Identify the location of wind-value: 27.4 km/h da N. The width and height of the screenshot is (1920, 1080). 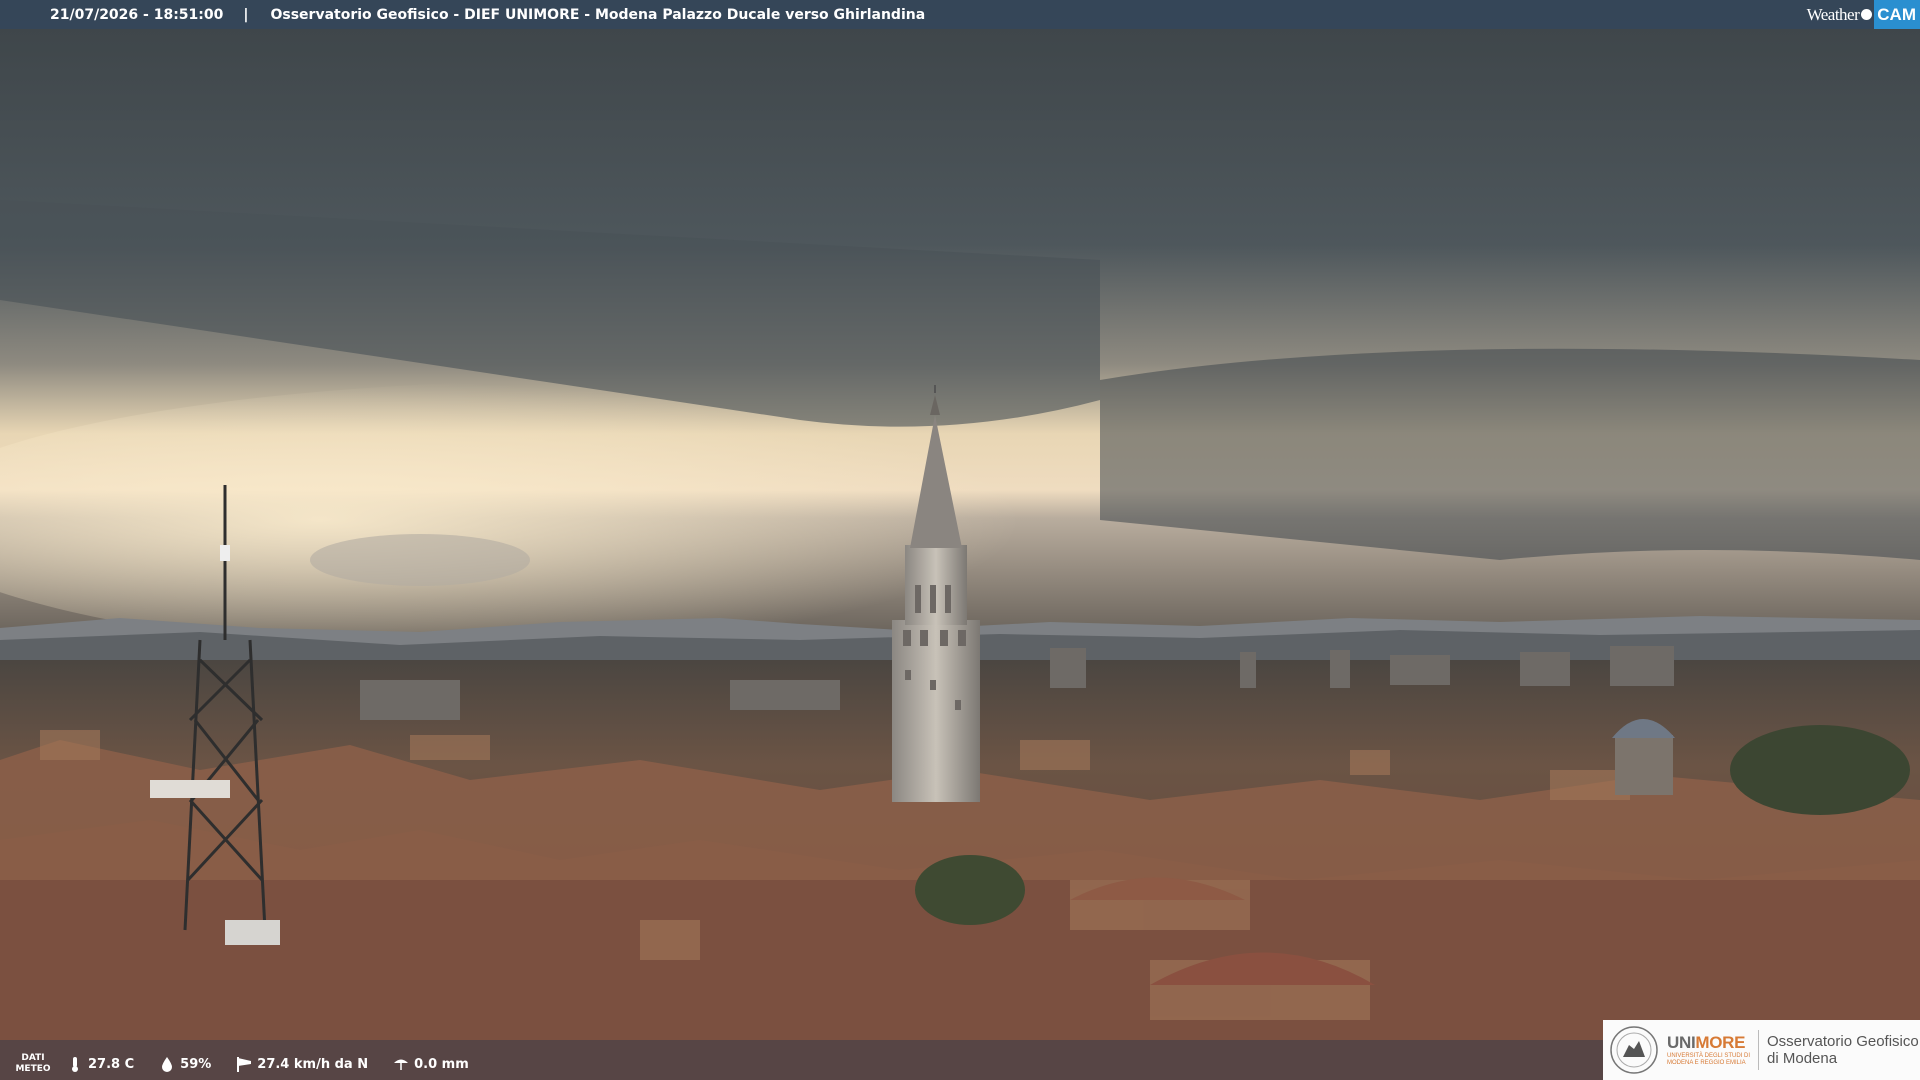
(313, 1064).